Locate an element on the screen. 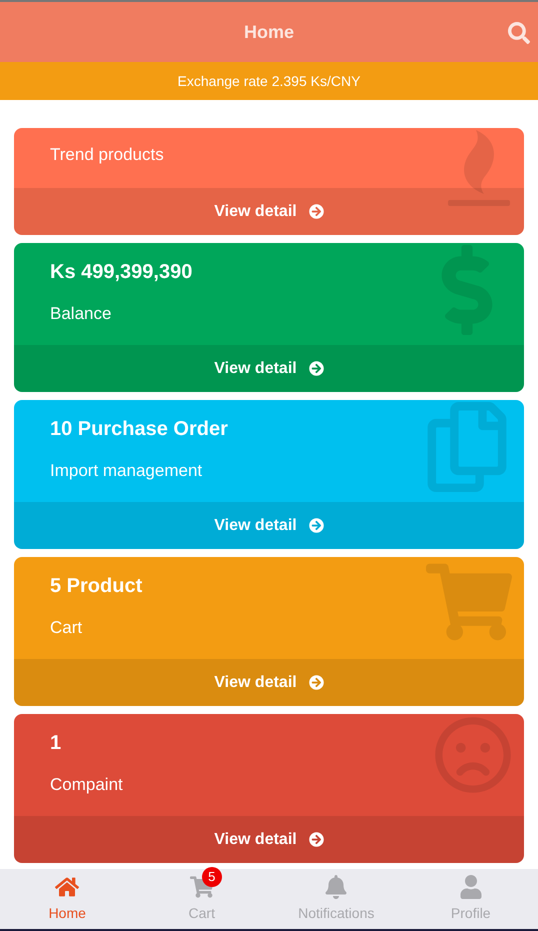 The image size is (538, 931). bell-icon is located at coordinates (336, 886).